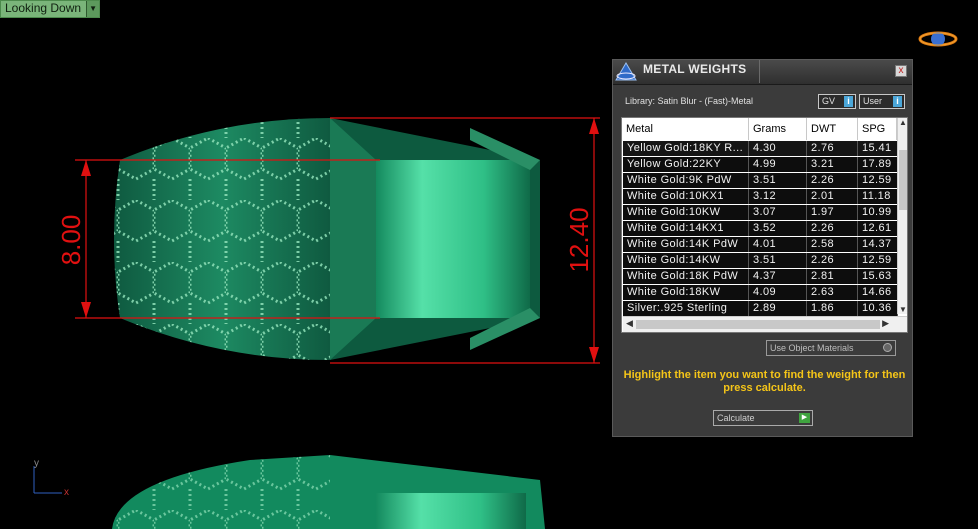 The image size is (978, 529). What do you see at coordinates (832, 276) in the screenshot?
I see `cell-dwt: 2.81` at bounding box center [832, 276].